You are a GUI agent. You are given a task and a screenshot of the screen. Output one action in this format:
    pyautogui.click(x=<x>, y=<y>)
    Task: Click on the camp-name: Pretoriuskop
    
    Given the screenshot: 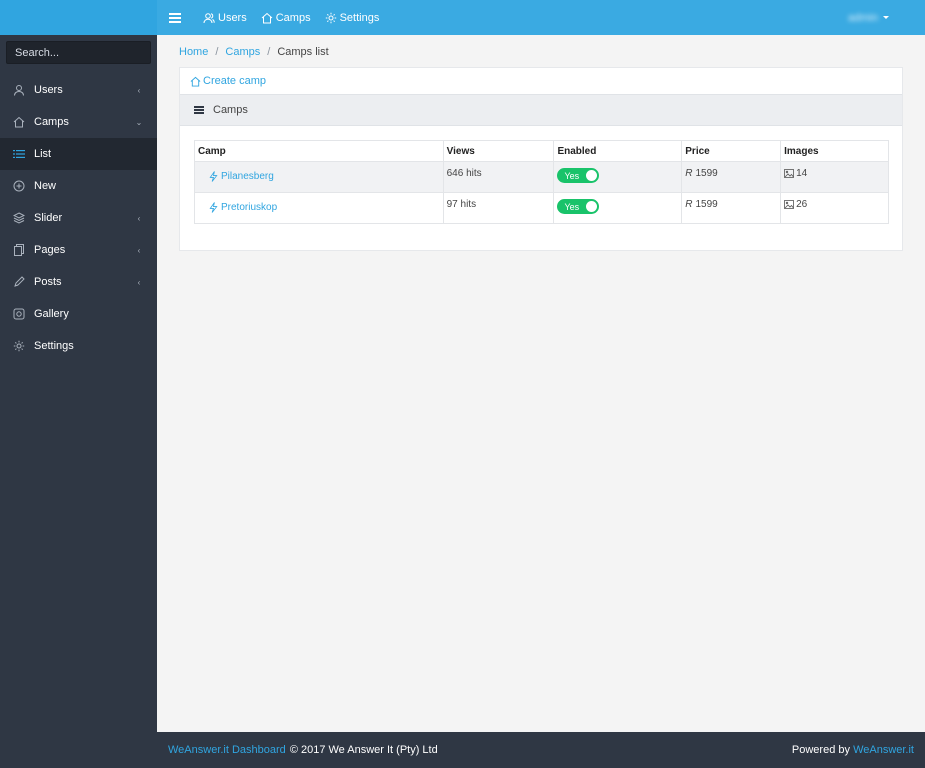 What is the action you would take?
    pyautogui.click(x=249, y=207)
    